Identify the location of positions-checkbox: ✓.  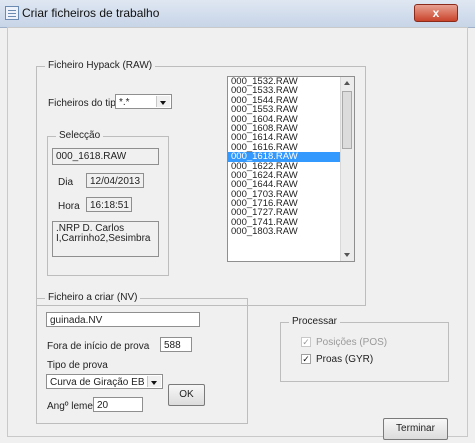
(306, 342).